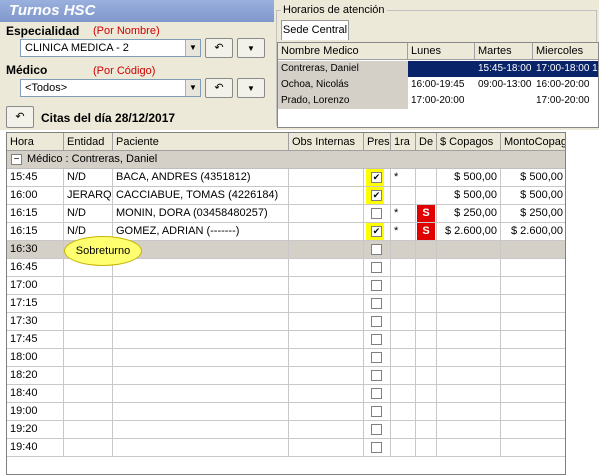  Describe the element at coordinates (426, 232) in the screenshot. I see `cell-de: S` at that location.